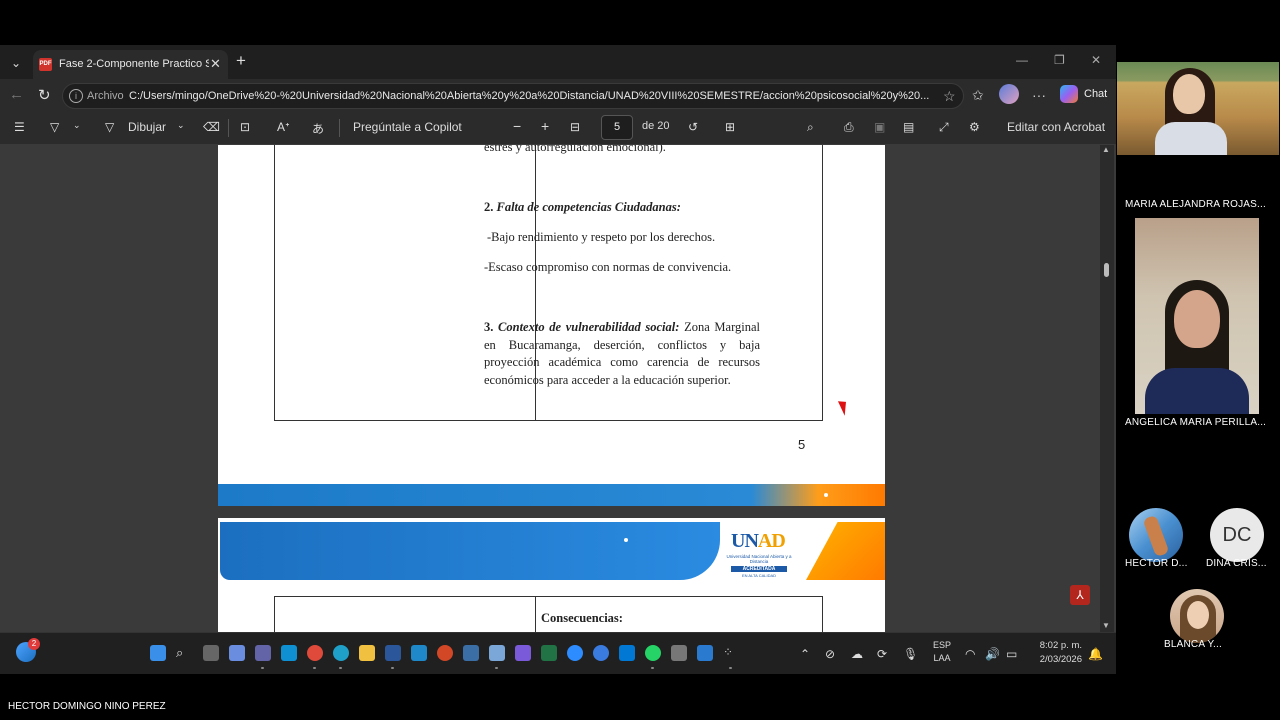 The image size is (1280, 720). I want to click on save-as-icon: ▤, so click(908, 127).